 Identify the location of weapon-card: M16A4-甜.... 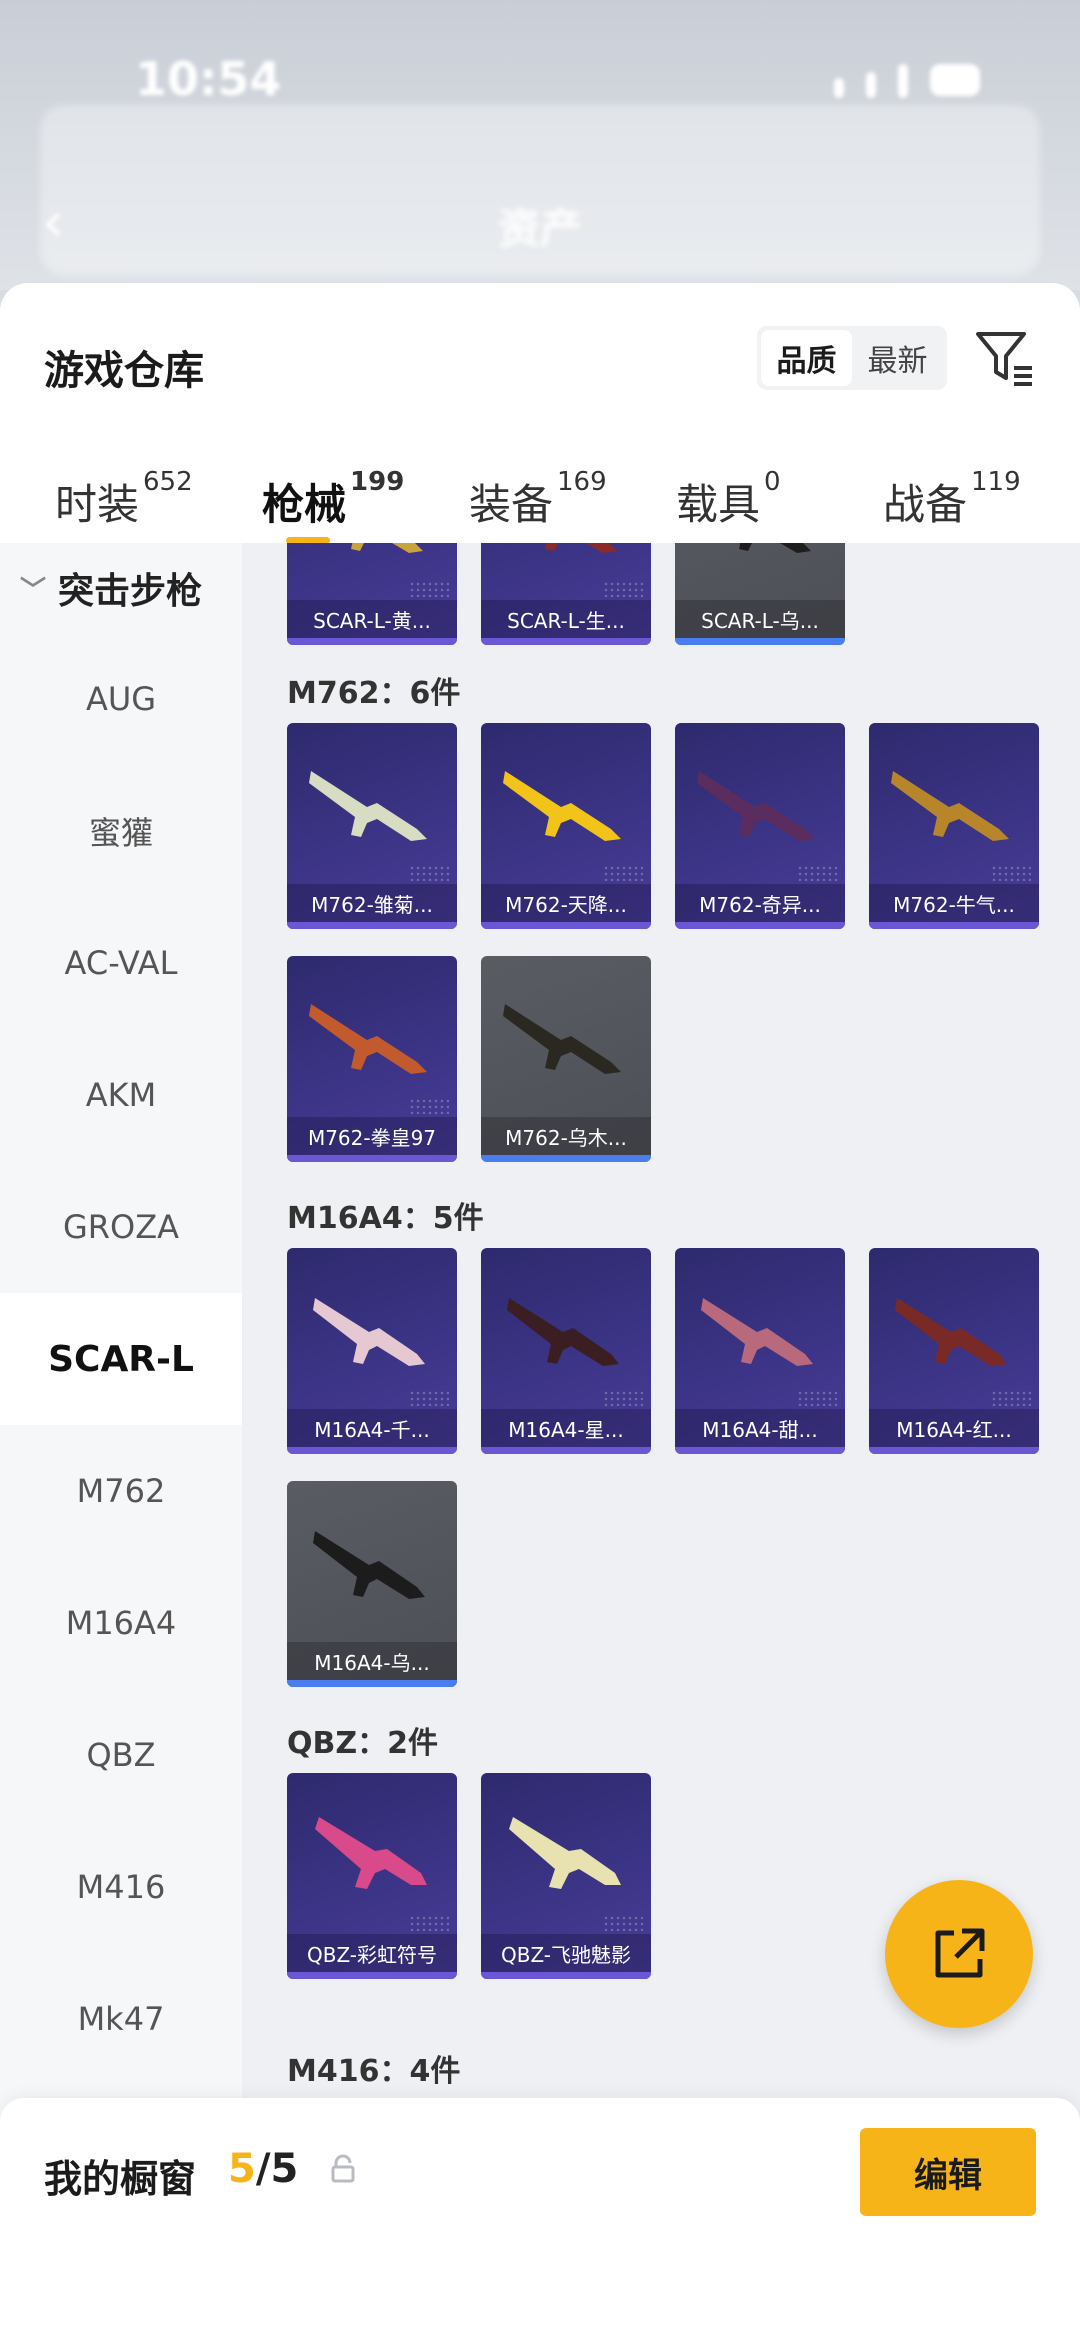
(760, 1351).